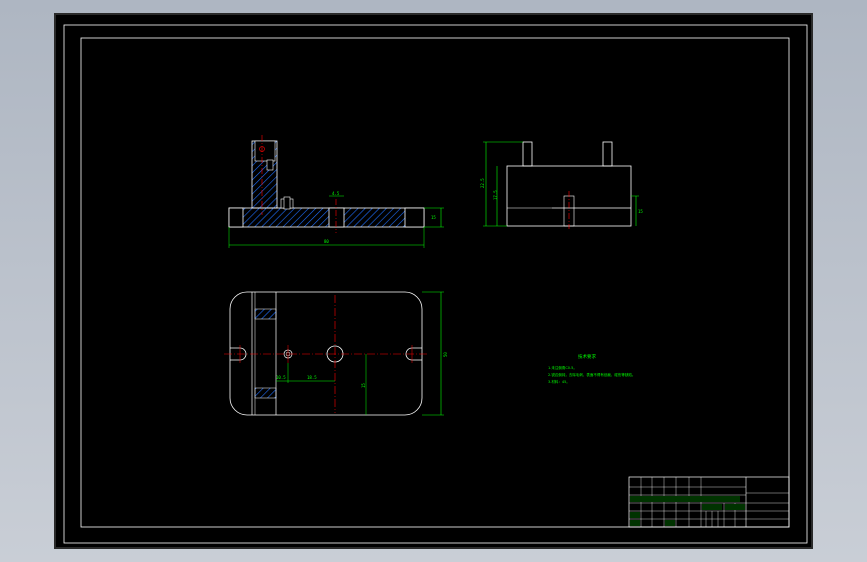 The image size is (867, 562). Describe the element at coordinates (433, 217) in the screenshot. I see `front-height-label: 15` at that location.